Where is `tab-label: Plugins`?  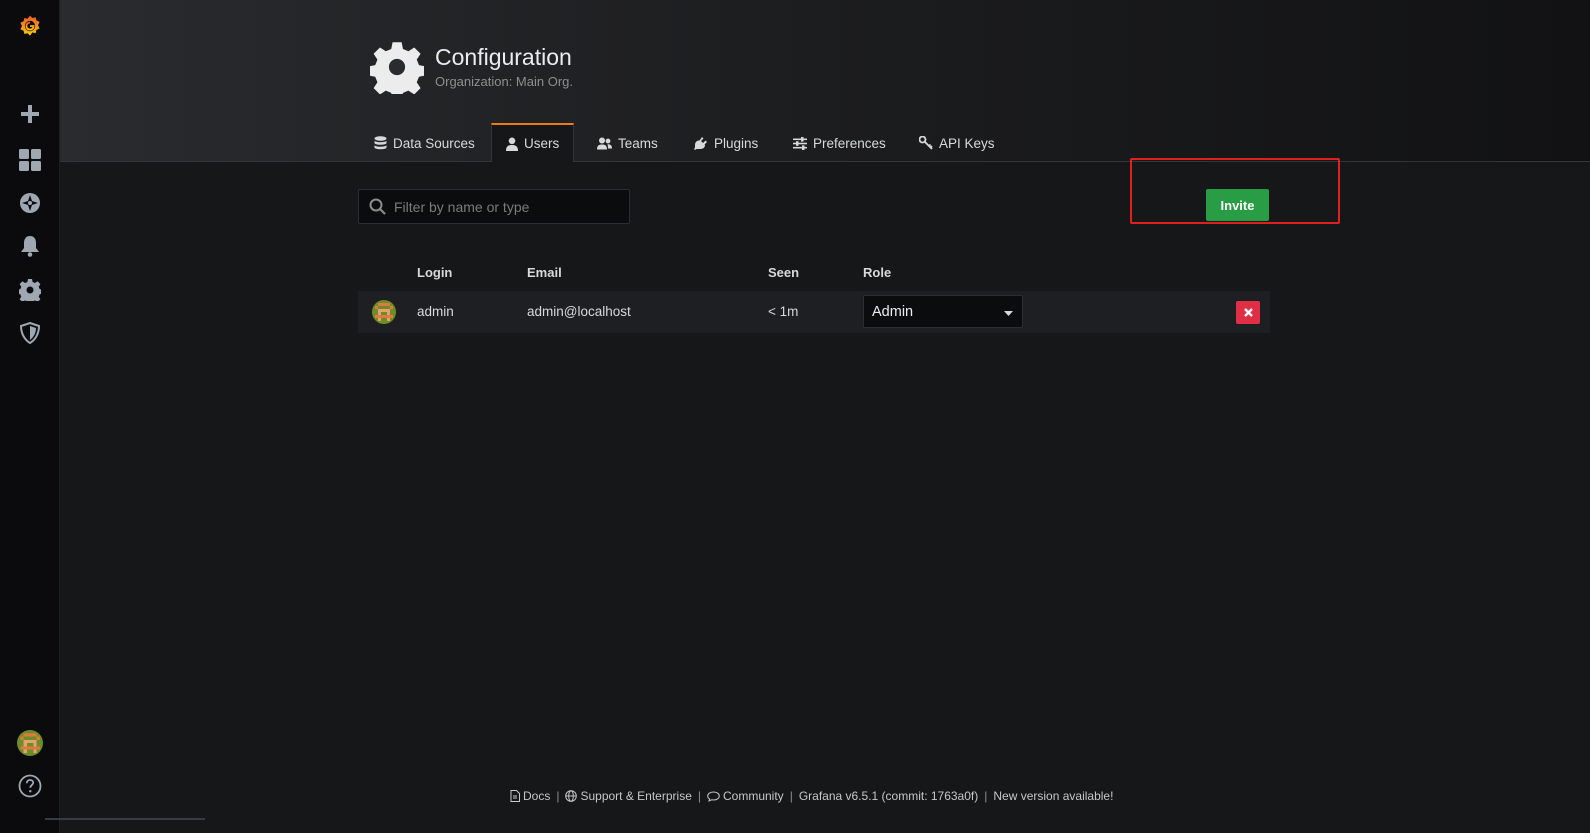
tab-label: Plugins is located at coordinates (736, 143).